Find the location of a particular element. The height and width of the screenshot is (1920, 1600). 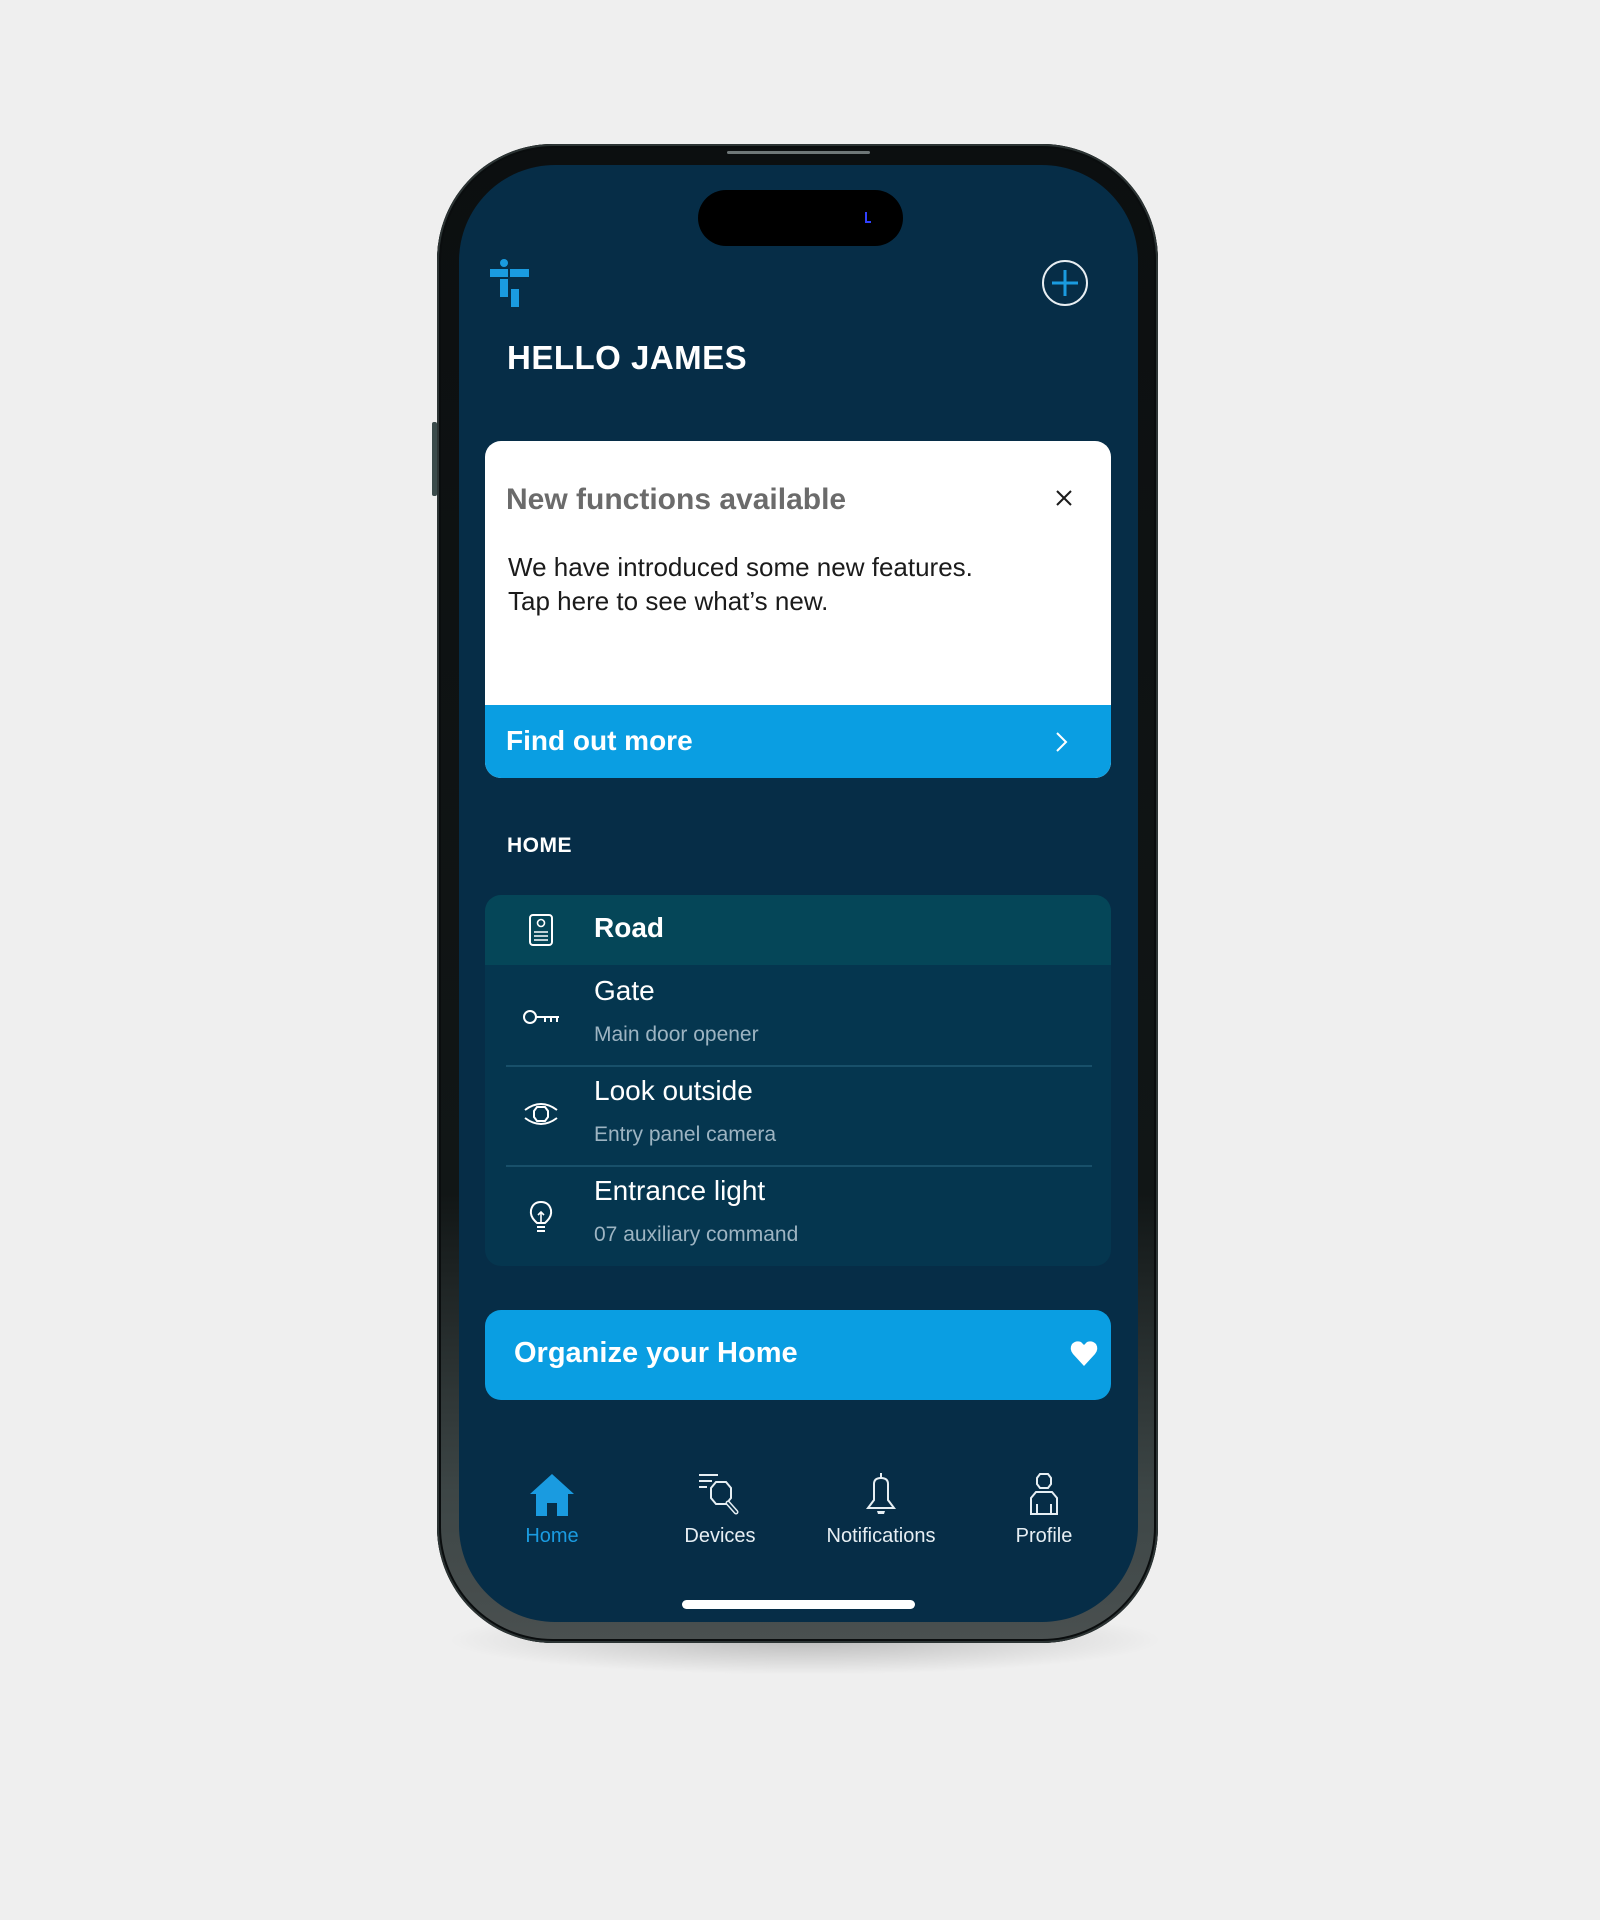

plus-icon is located at coordinates (1065, 283).